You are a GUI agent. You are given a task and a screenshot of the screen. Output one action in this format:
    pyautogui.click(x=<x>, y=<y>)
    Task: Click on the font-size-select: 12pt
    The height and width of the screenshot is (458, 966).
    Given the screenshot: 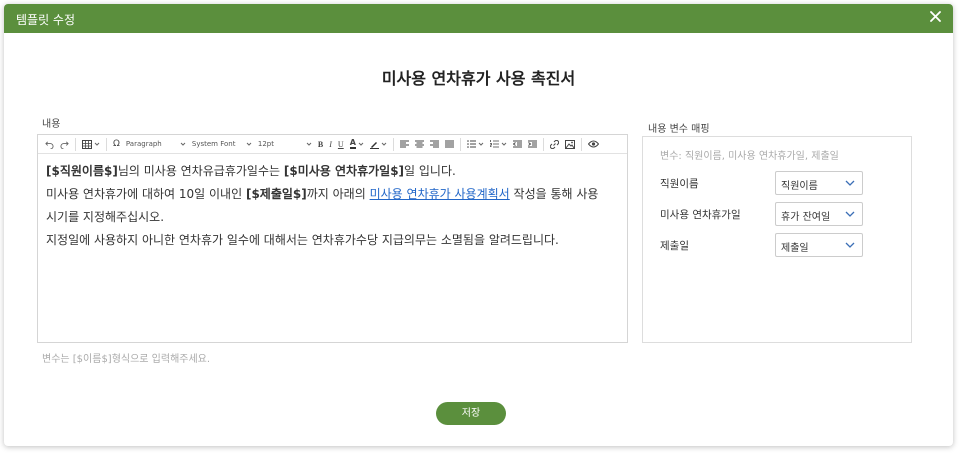 What is the action you would take?
    pyautogui.click(x=285, y=144)
    